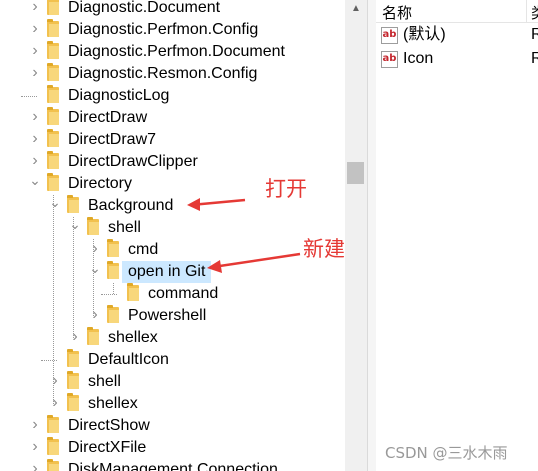 This screenshot has width=538, height=471. Describe the element at coordinates (418, 58) in the screenshot. I see `value-name: Icon` at that location.